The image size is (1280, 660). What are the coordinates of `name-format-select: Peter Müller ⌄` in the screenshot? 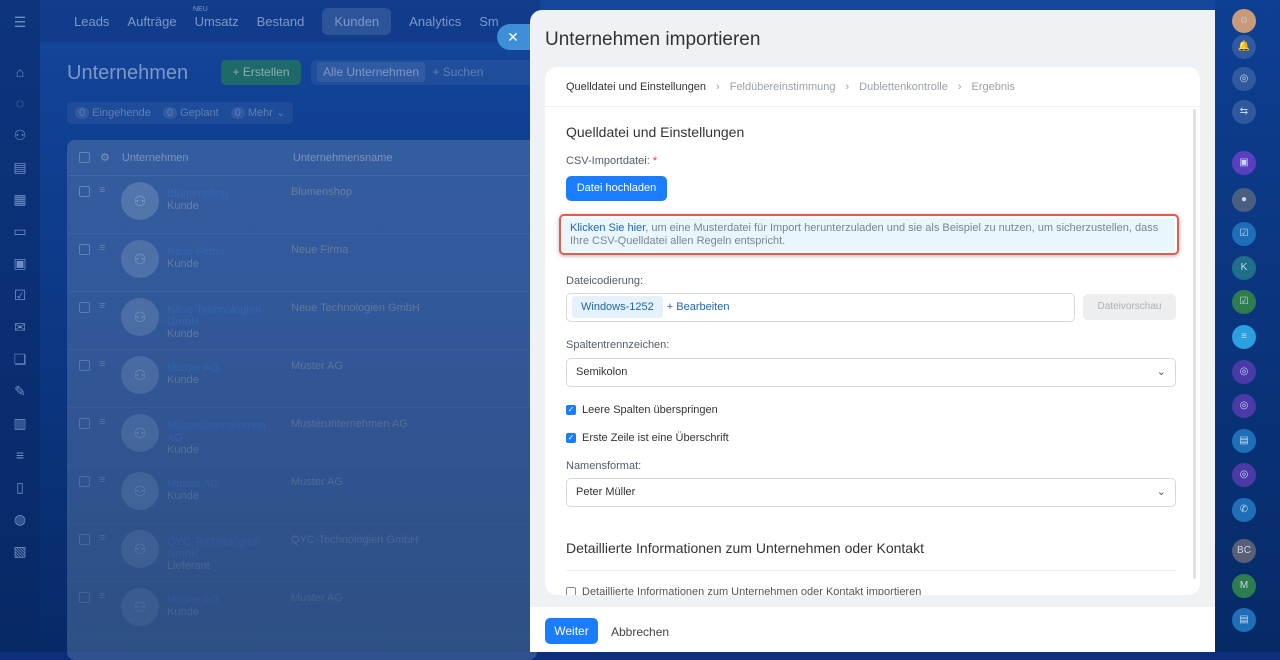 It's located at (871, 492).